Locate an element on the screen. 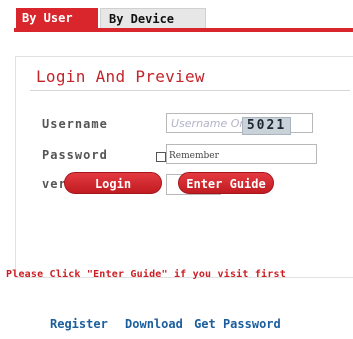 Image resolution: width=353 pixels, height=339 pixels. remember-label: Remember is located at coordinates (194, 156).